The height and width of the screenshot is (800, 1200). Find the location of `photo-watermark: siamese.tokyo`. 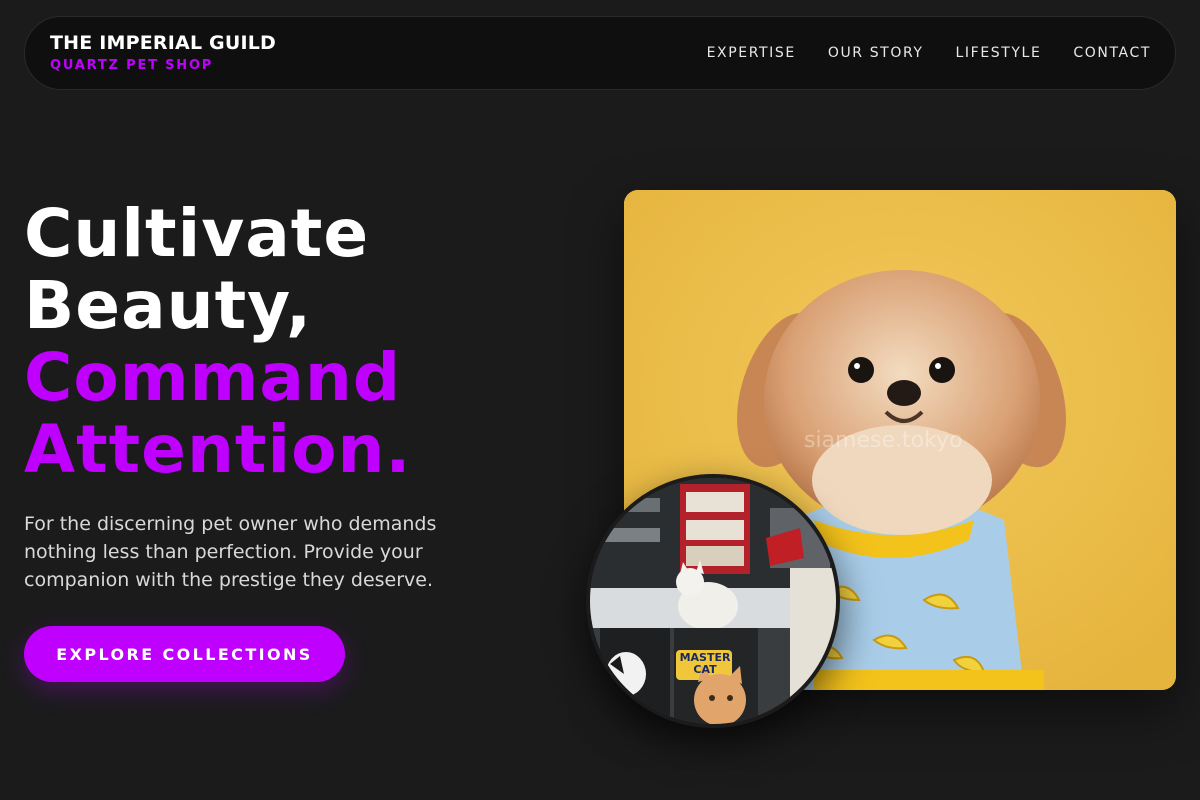

photo-watermark: siamese.tokyo is located at coordinates (883, 440).